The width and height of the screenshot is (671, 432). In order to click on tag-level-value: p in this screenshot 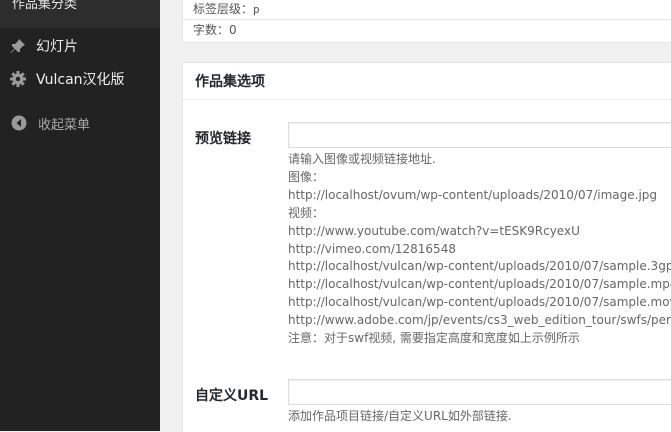, I will do `click(256, 9)`.